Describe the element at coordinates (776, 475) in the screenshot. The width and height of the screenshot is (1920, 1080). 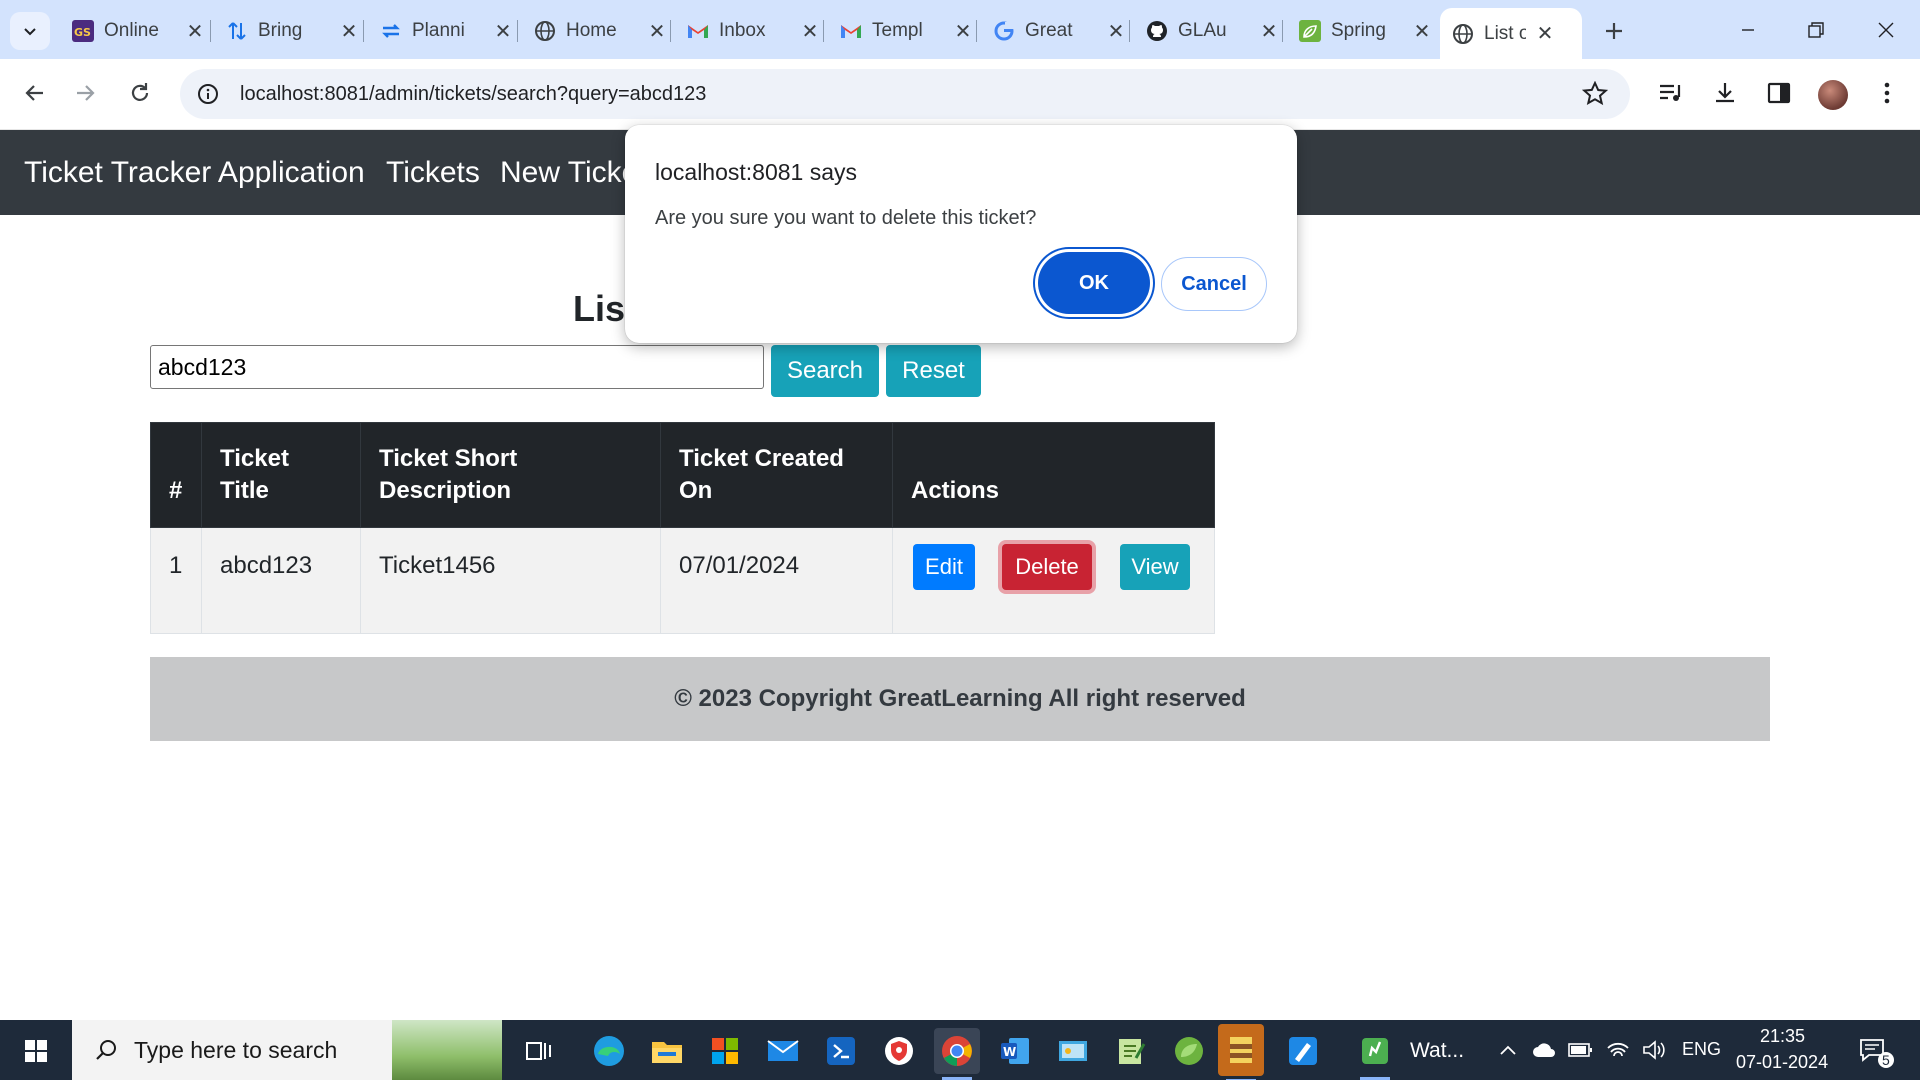
I see `column-header-created-on: Ticket Created On` at that location.